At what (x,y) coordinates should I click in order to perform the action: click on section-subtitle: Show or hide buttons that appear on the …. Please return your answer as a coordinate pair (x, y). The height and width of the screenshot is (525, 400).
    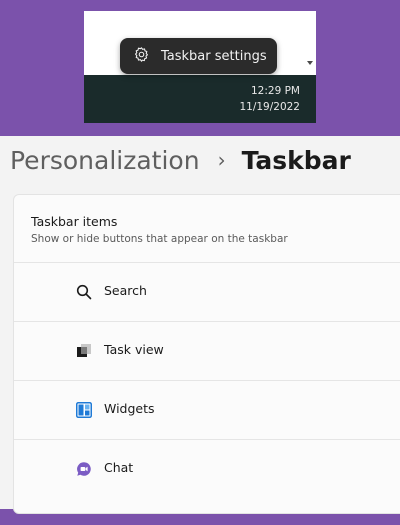
    Looking at the image, I should click on (159, 239).